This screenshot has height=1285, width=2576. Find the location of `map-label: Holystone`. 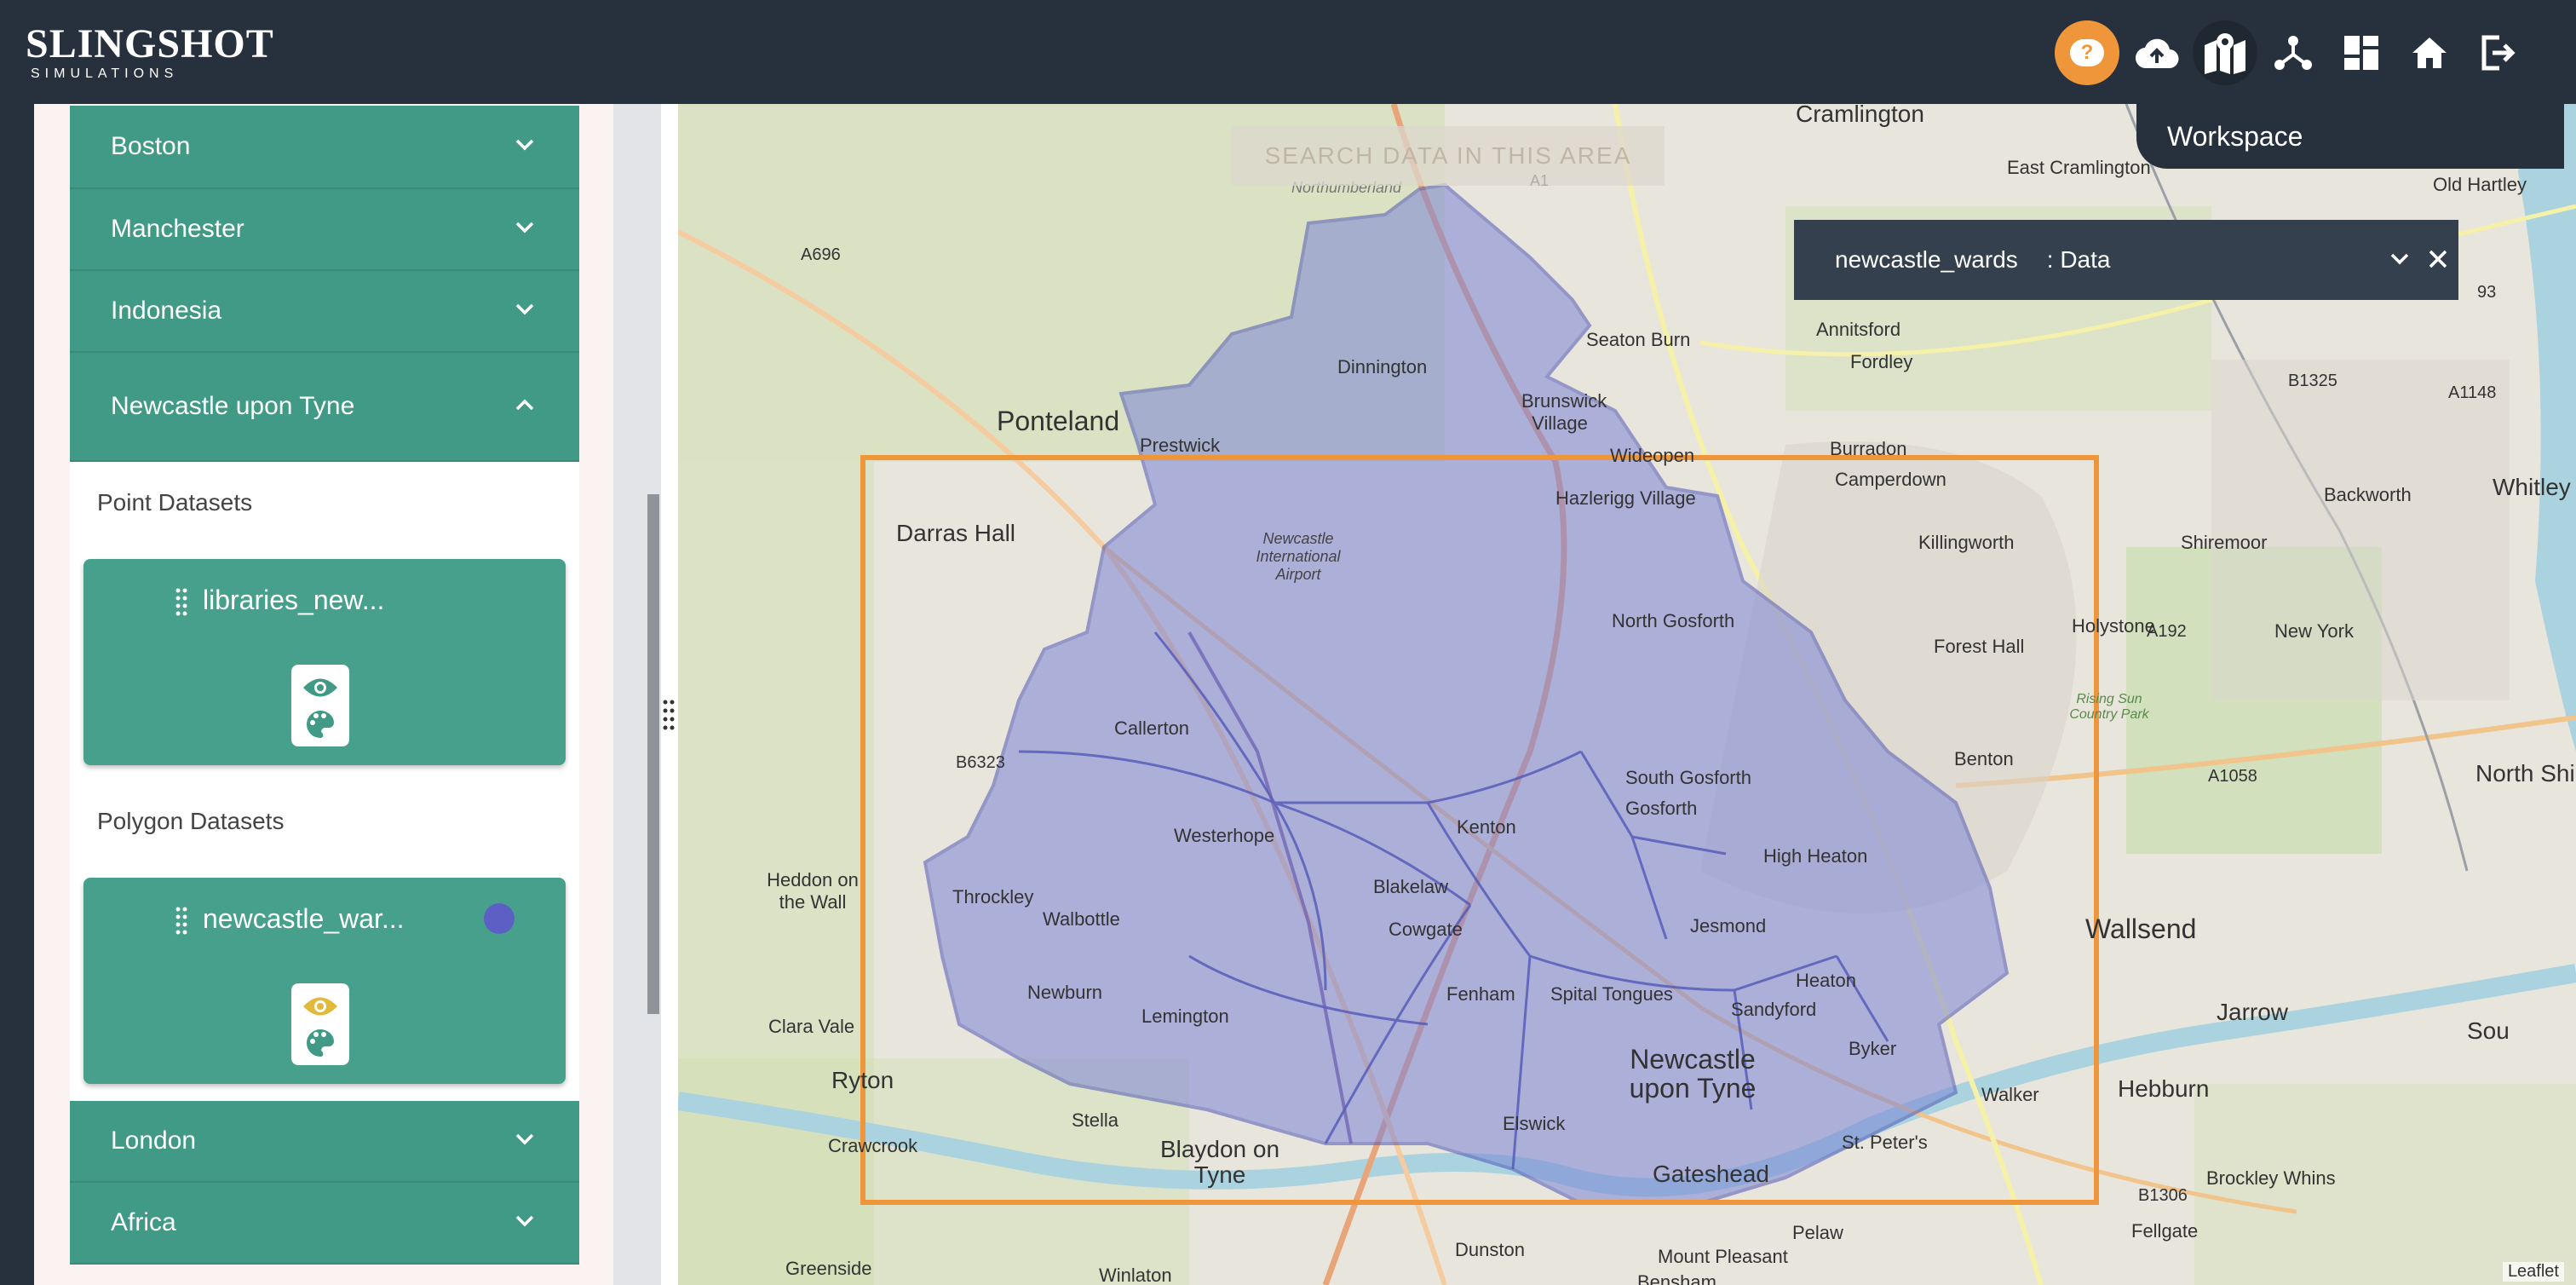

map-label: Holystone is located at coordinates (2113, 626).